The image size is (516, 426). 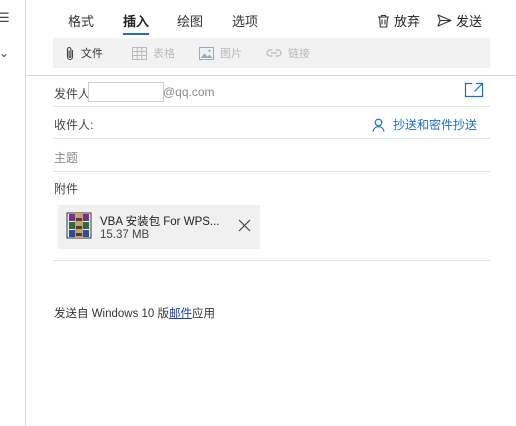 What do you see at coordinates (245, 20) in the screenshot?
I see `tab-options: 选项` at bounding box center [245, 20].